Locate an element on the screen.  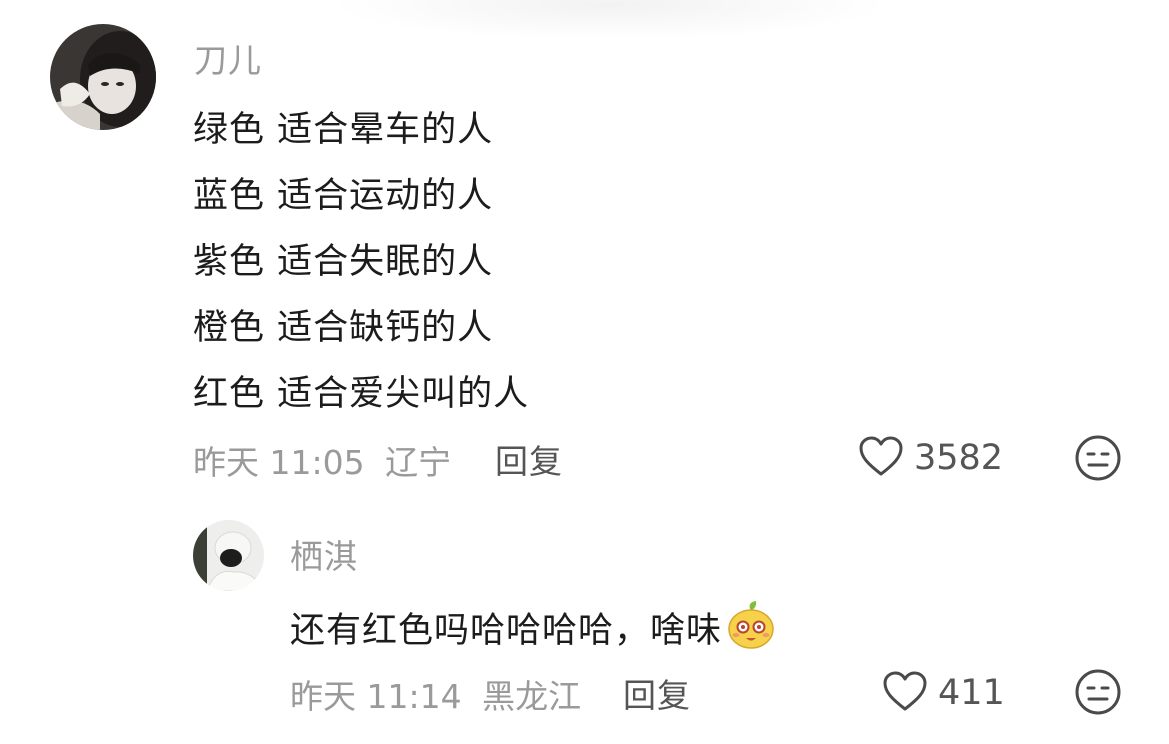
reply-text-line: 还有红色吗哈哈哈哈，啥味 is located at coordinates (533, 629).